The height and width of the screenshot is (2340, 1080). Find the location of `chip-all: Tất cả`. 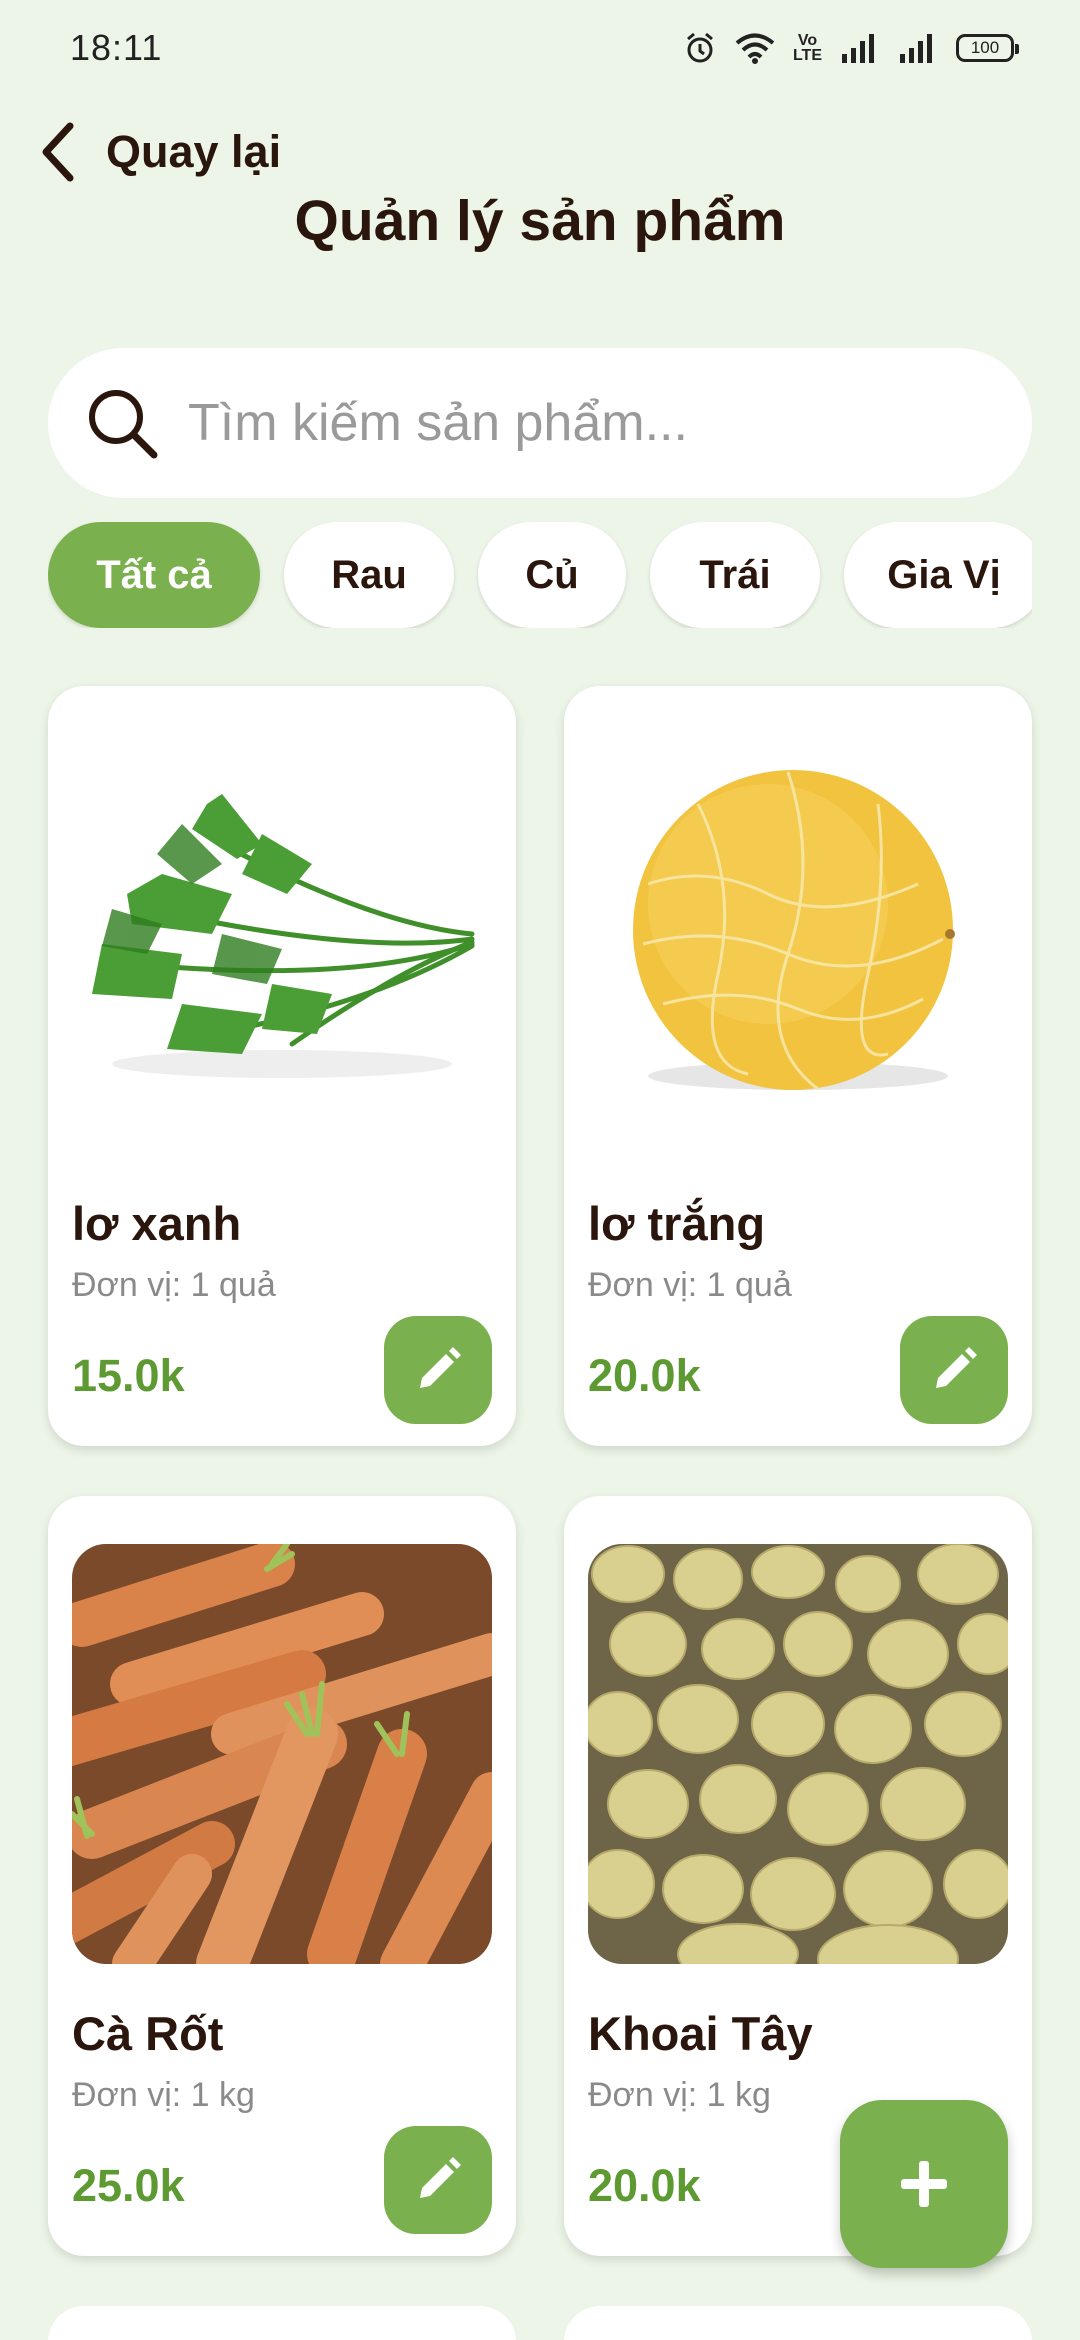

chip-all: Tất cả is located at coordinates (154, 575).